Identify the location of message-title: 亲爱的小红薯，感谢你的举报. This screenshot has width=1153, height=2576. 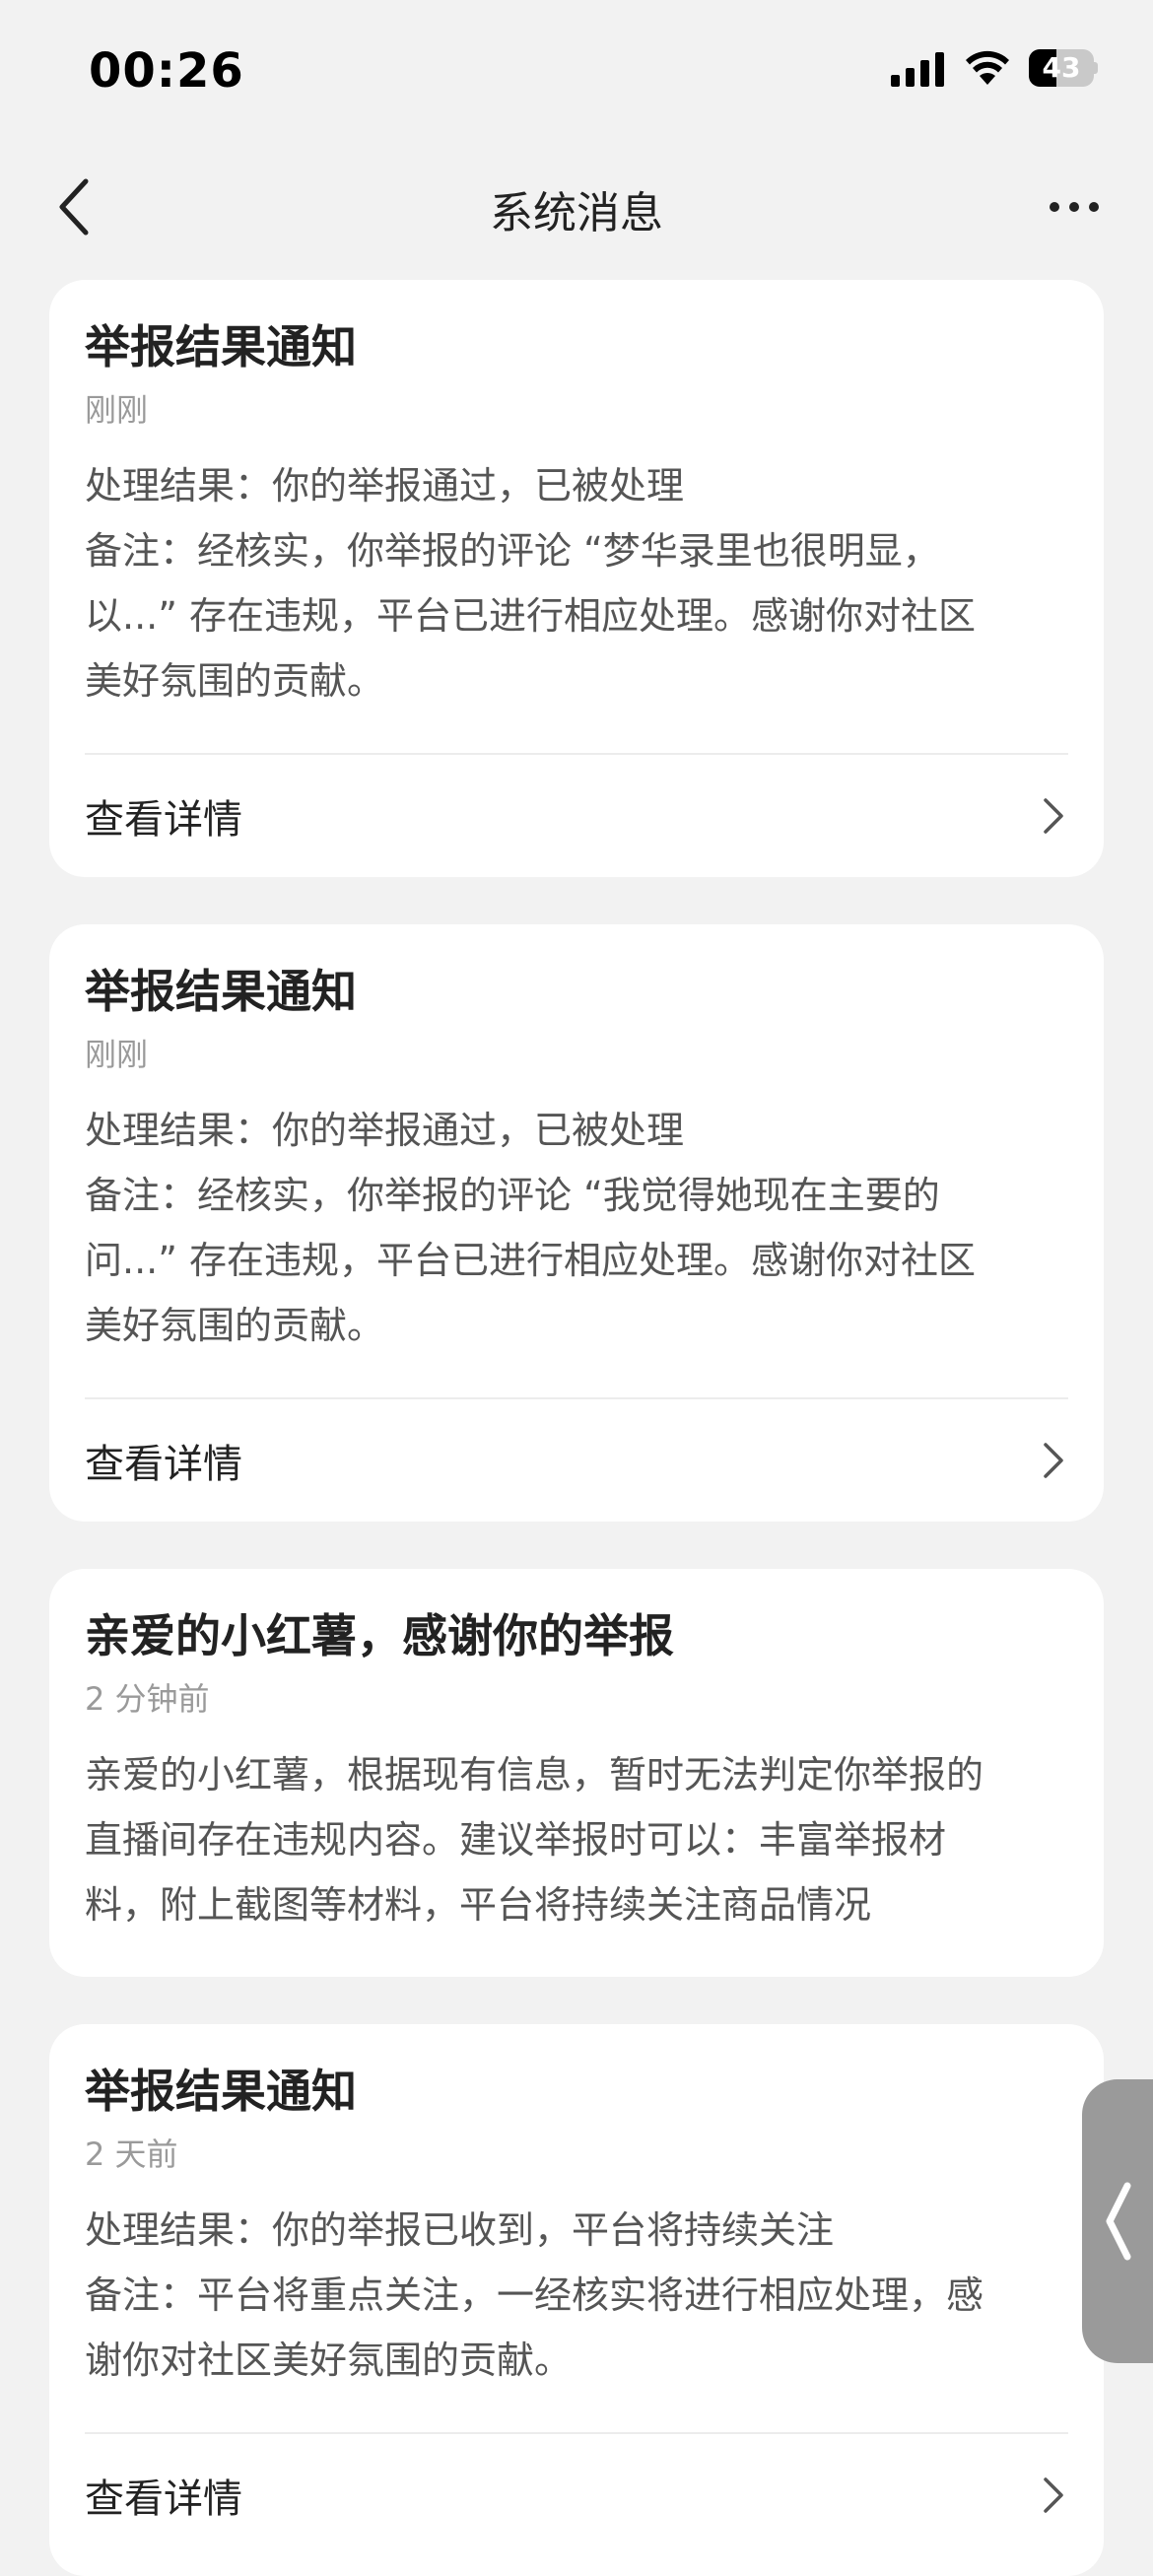
(380, 1635).